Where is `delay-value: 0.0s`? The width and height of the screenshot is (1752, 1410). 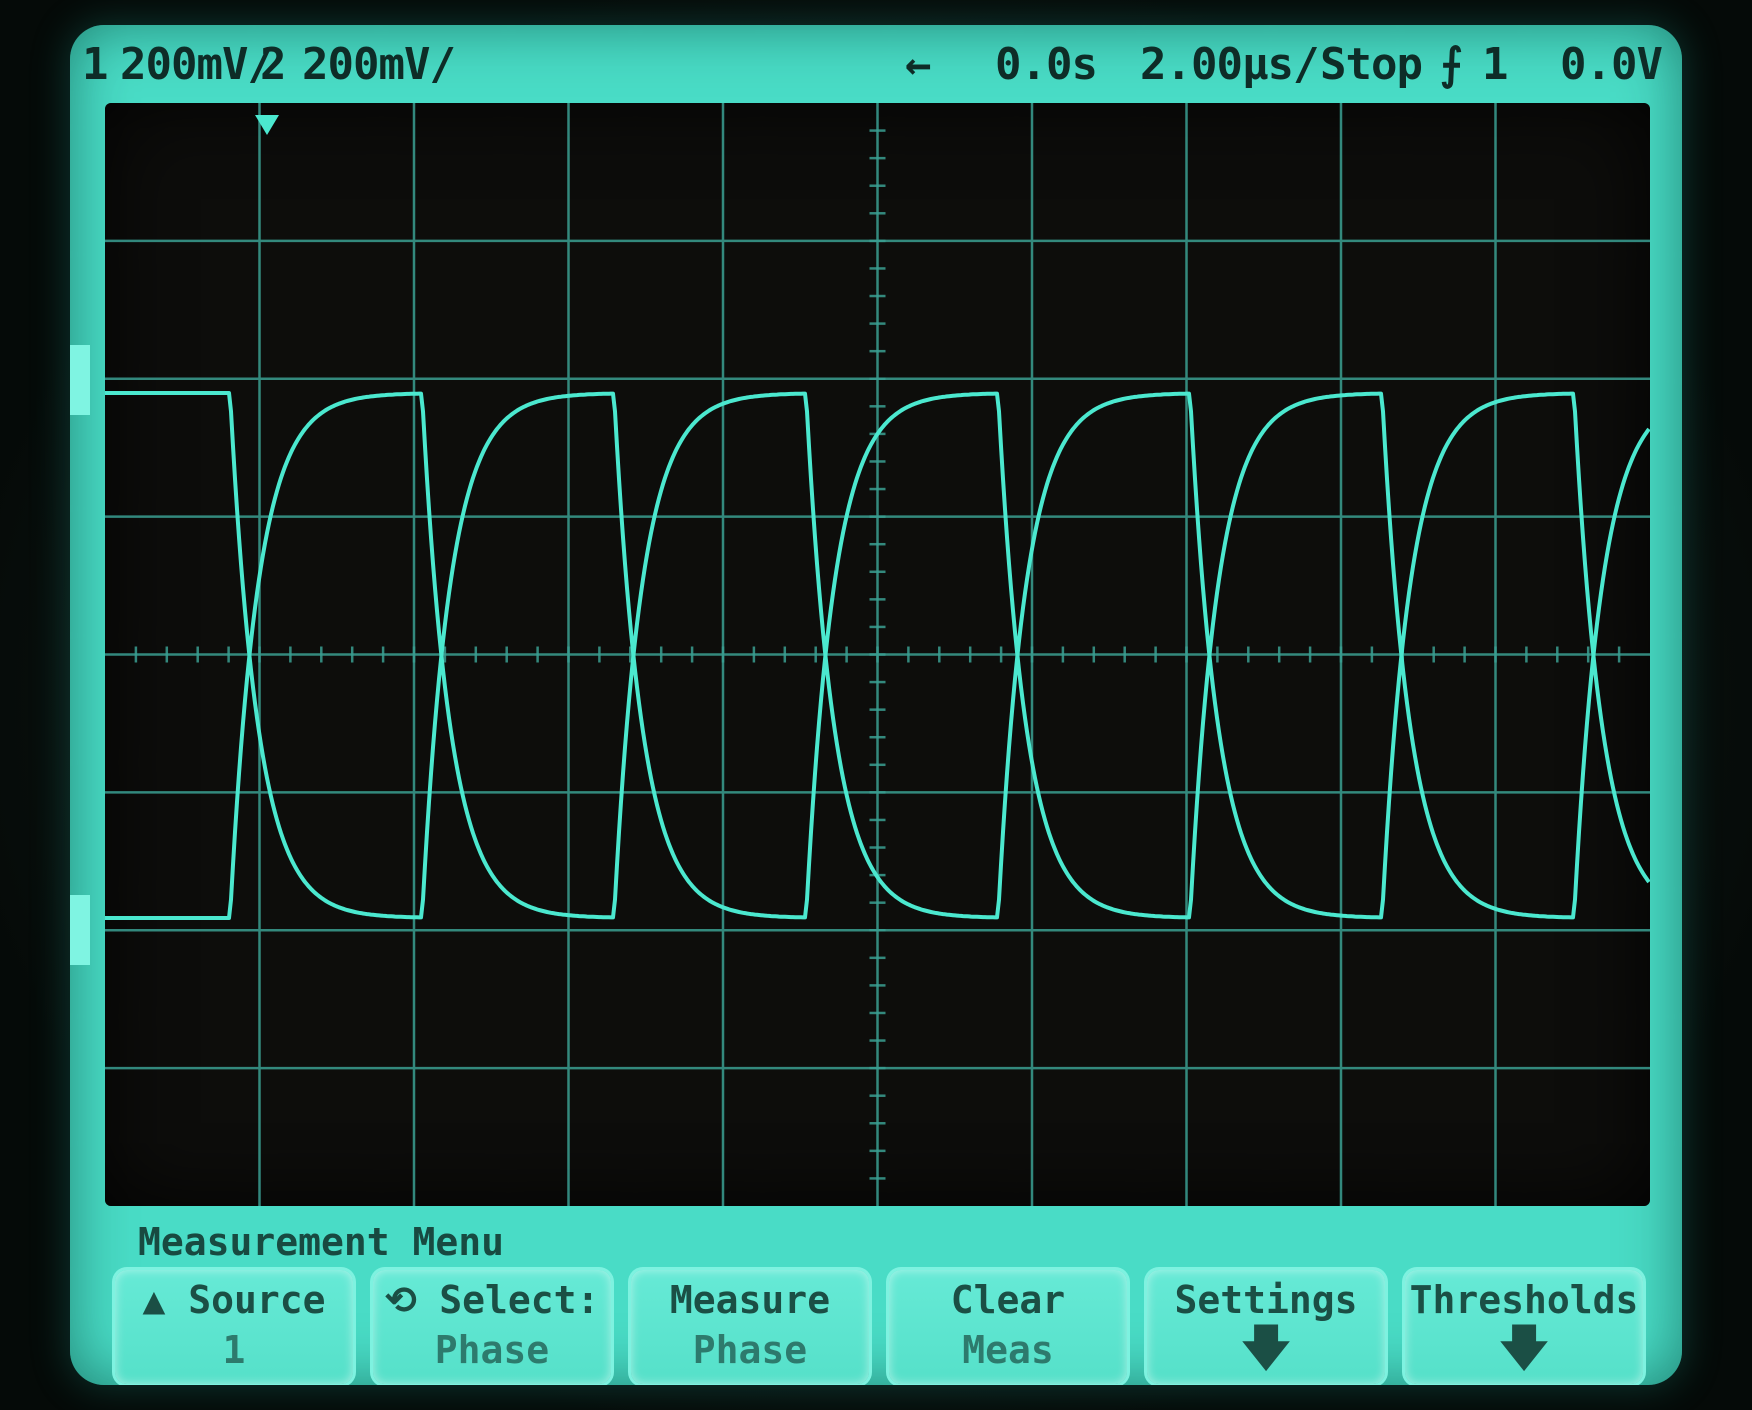 delay-value: 0.0s is located at coordinates (1046, 64).